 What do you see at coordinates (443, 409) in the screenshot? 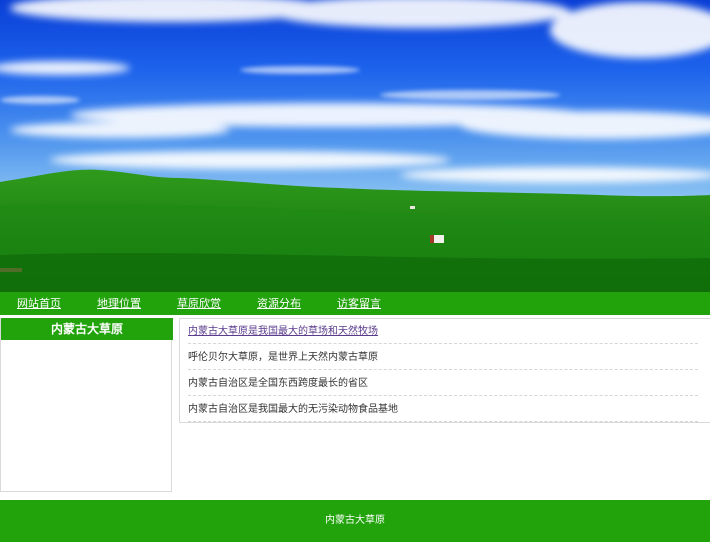
I see `list-item: 内蒙古自治区是我国最大的无污染动物食品基地` at bounding box center [443, 409].